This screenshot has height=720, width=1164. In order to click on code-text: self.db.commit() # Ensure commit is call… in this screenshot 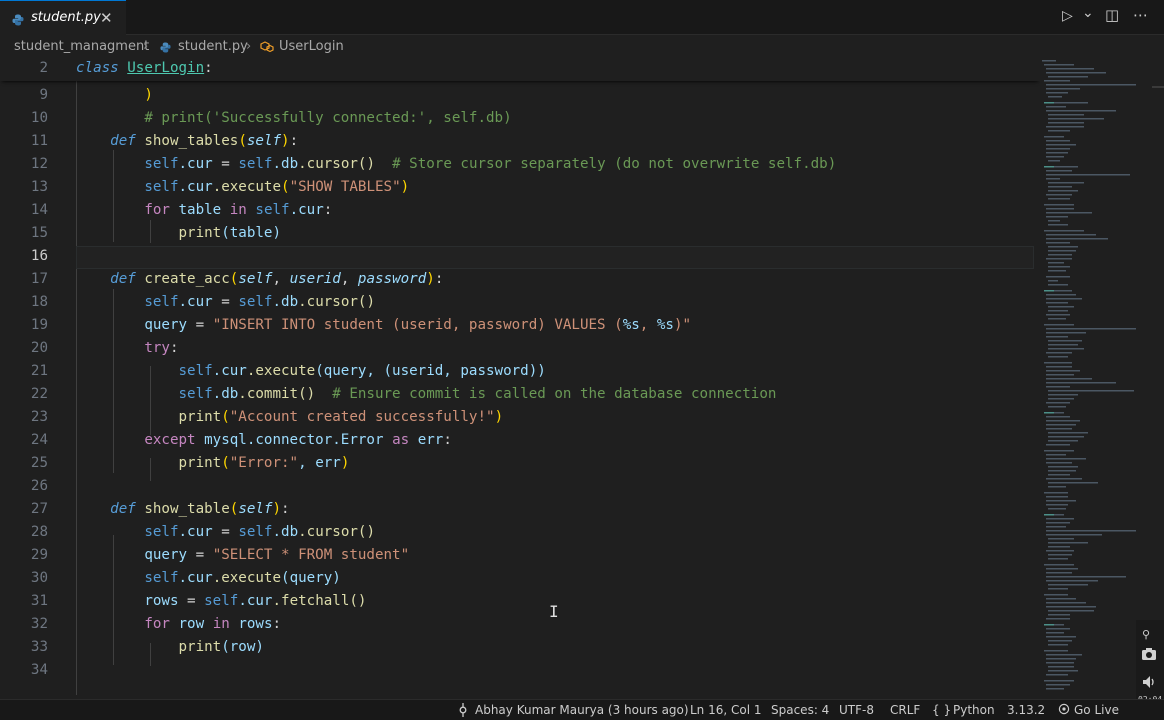, I will do `click(477, 394)`.